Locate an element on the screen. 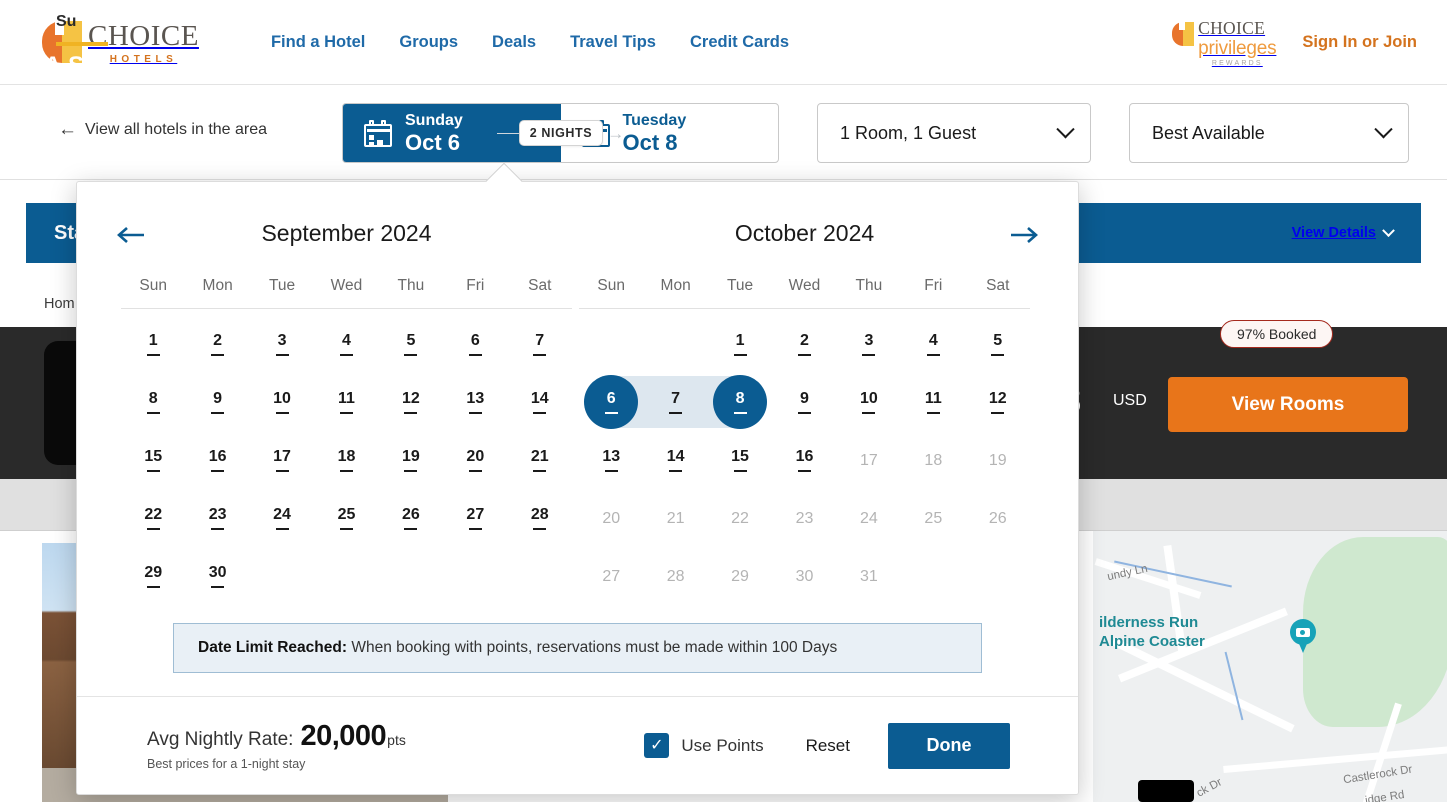 Image resolution: width=1447 pixels, height=802 pixels. day-number: 22 is located at coordinates (740, 518).